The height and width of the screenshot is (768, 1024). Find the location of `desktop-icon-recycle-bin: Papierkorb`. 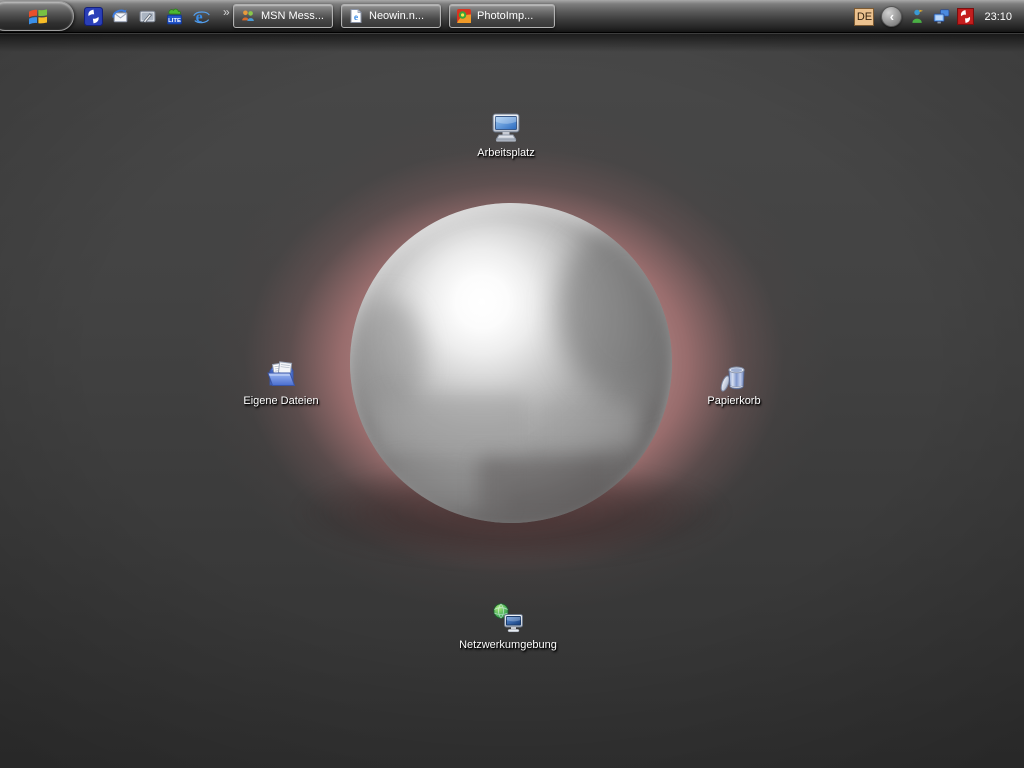

desktop-icon-recycle-bin: Papierkorb is located at coordinates (734, 382).